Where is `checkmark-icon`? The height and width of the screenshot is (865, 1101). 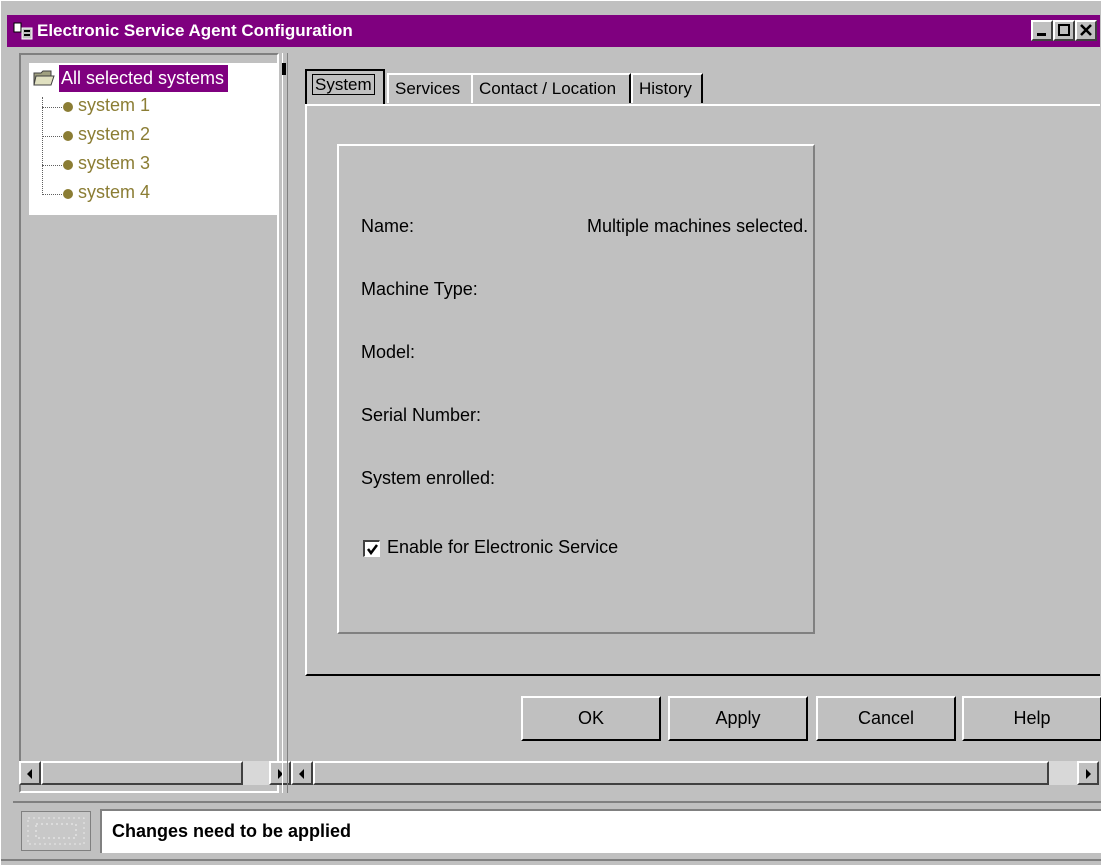
checkmark-icon is located at coordinates (372, 550).